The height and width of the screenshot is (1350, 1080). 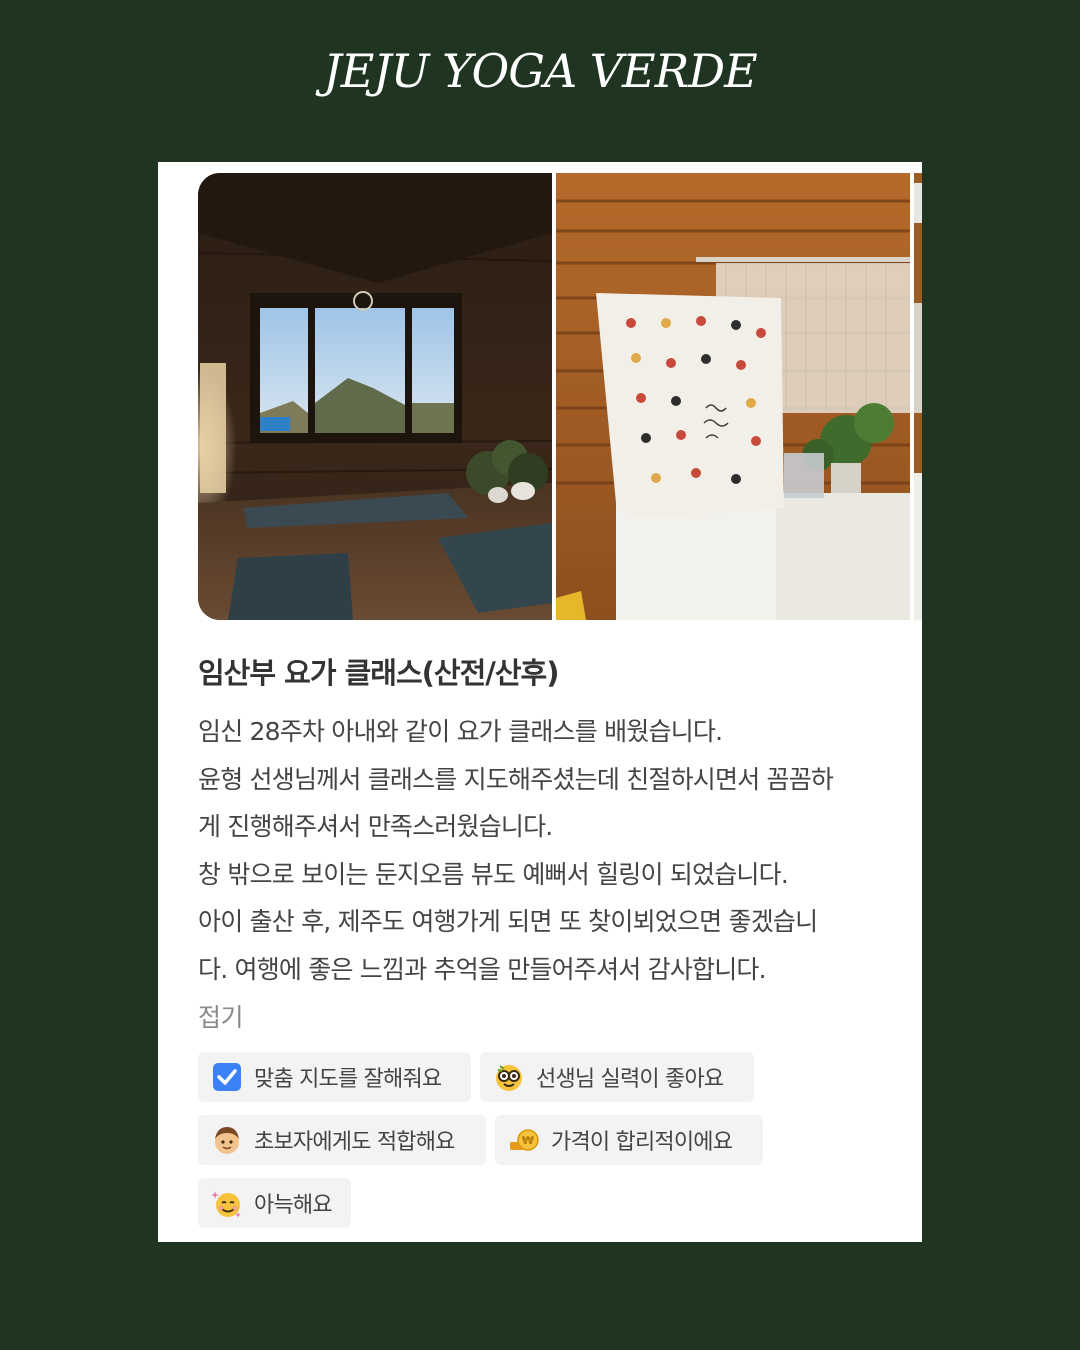 What do you see at coordinates (378, 673) in the screenshot?
I see `class-title: 임산부 요가 클래스(산전/산후)` at bounding box center [378, 673].